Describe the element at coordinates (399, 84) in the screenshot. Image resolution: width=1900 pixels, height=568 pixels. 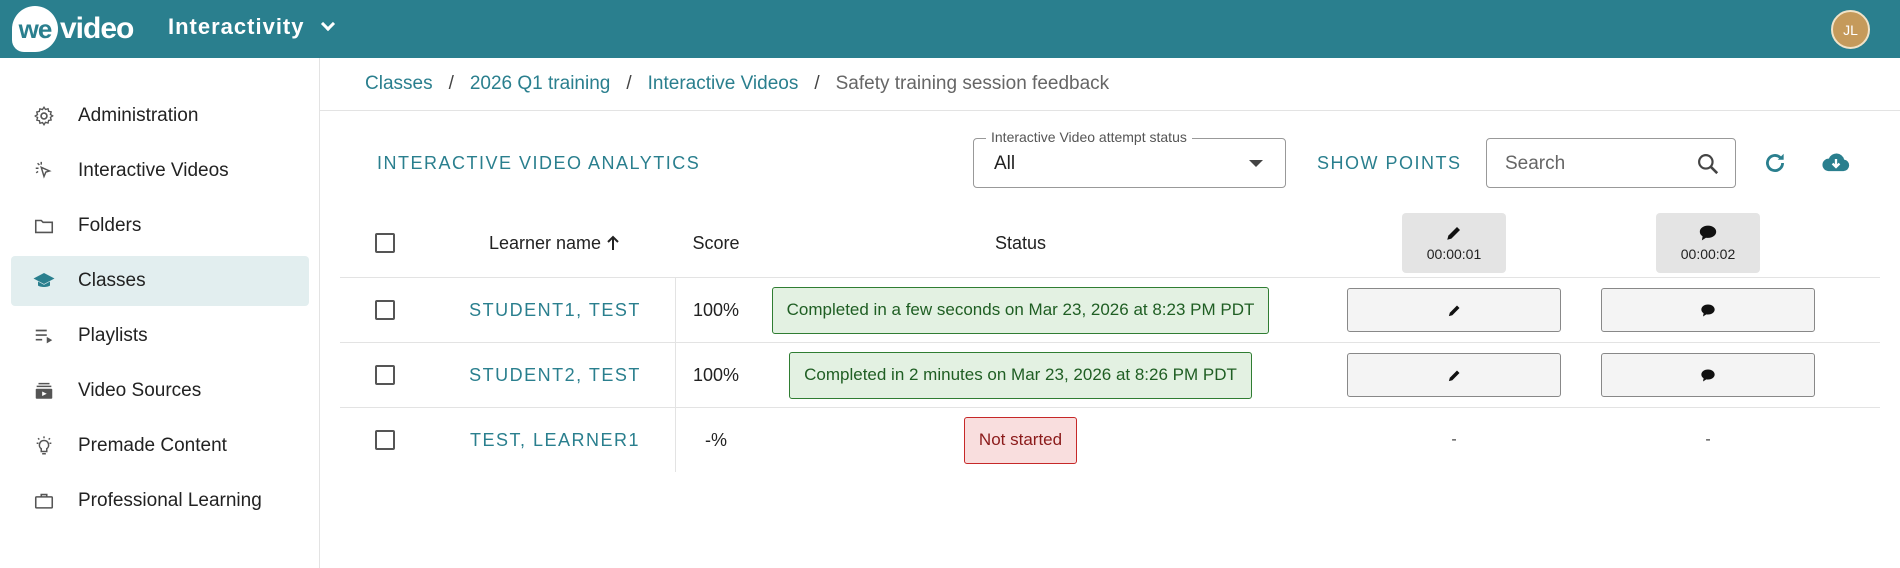
I see `breadcrumb-classes: Classes` at that location.